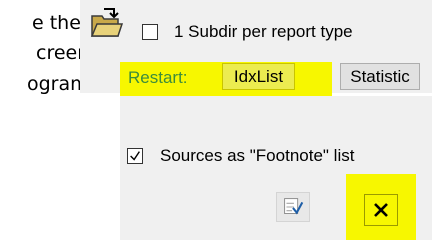 The image size is (432, 240). I want to click on subdir-checkbox-label: 1 Subdir per report type, so click(263, 31).